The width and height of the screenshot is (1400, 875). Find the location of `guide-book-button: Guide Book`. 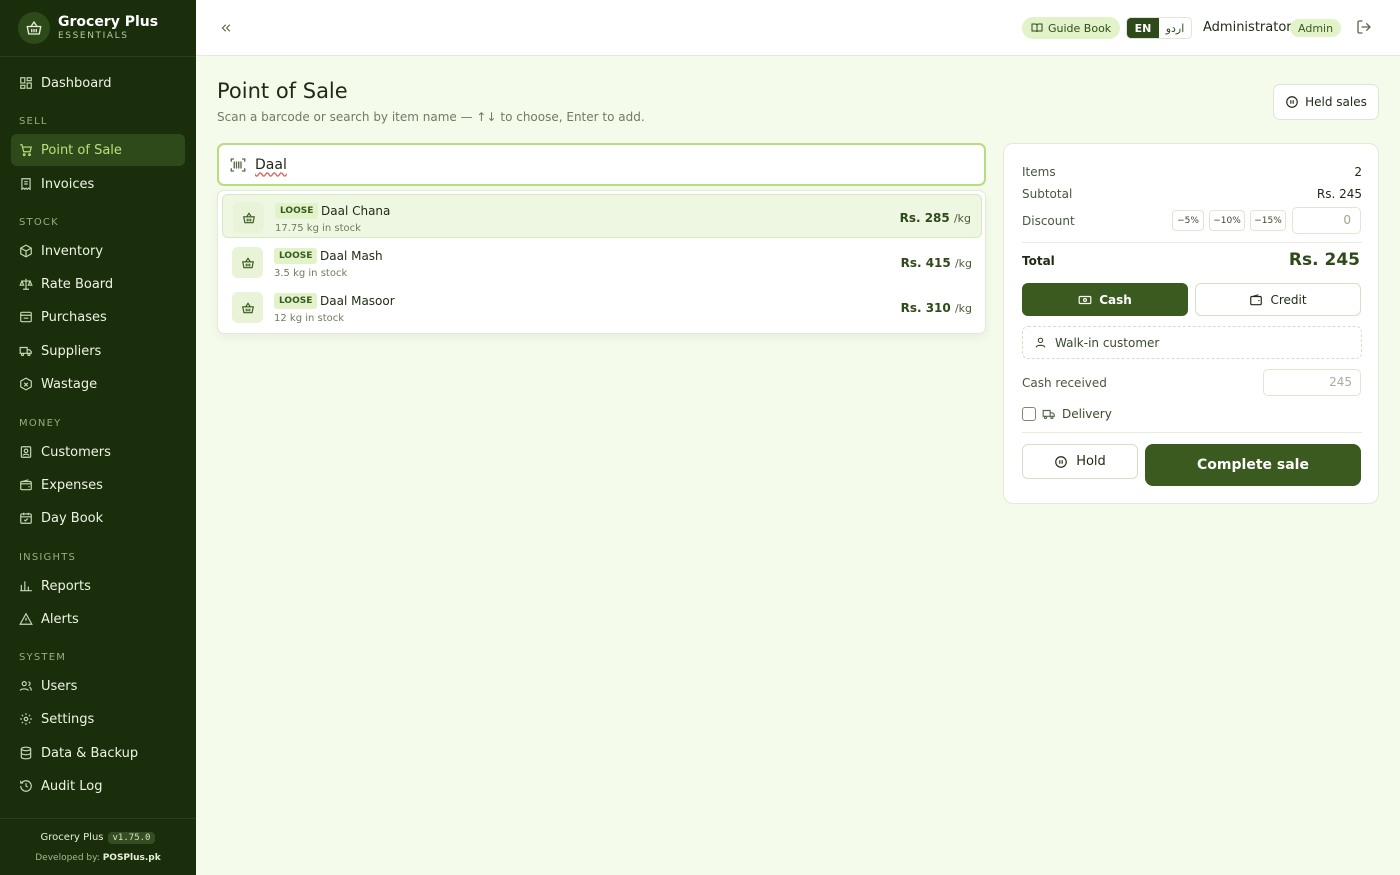

guide-book-button: Guide Book is located at coordinates (1071, 28).